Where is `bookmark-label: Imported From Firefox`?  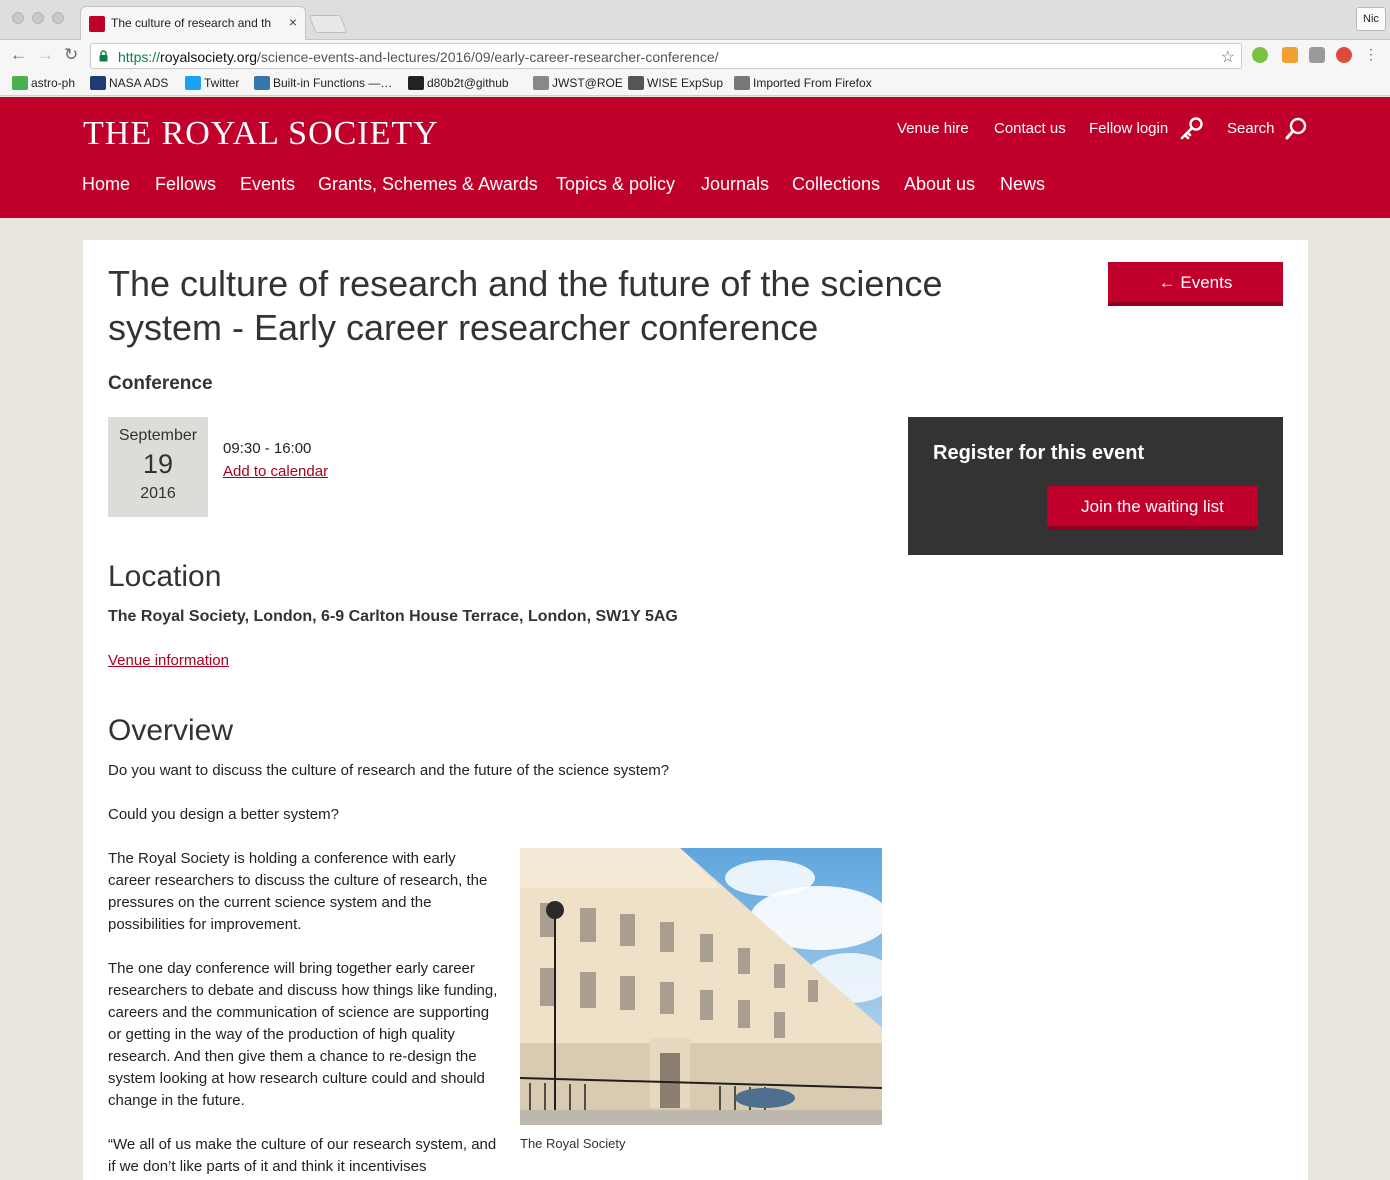
bookmark-label: Imported From Firefox is located at coordinates (812, 83).